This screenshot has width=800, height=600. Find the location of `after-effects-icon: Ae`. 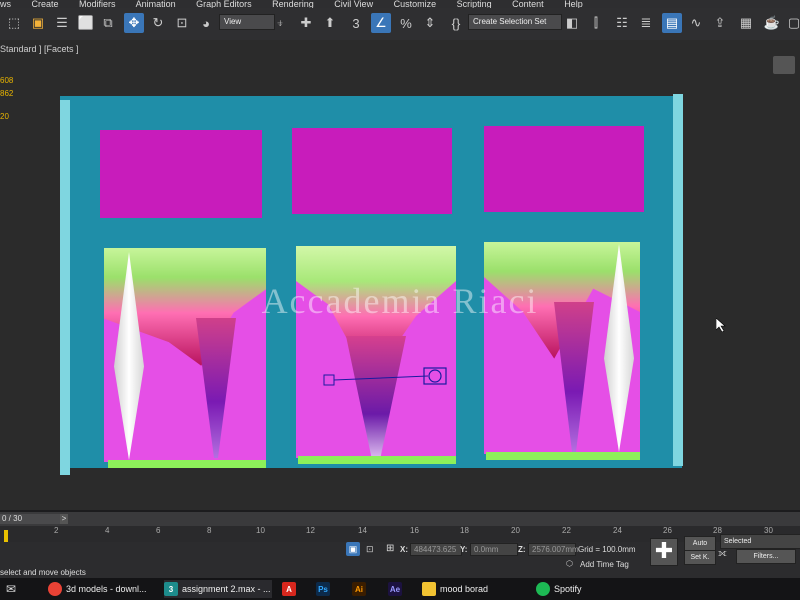

after-effects-icon: Ae is located at coordinates (395, 589).